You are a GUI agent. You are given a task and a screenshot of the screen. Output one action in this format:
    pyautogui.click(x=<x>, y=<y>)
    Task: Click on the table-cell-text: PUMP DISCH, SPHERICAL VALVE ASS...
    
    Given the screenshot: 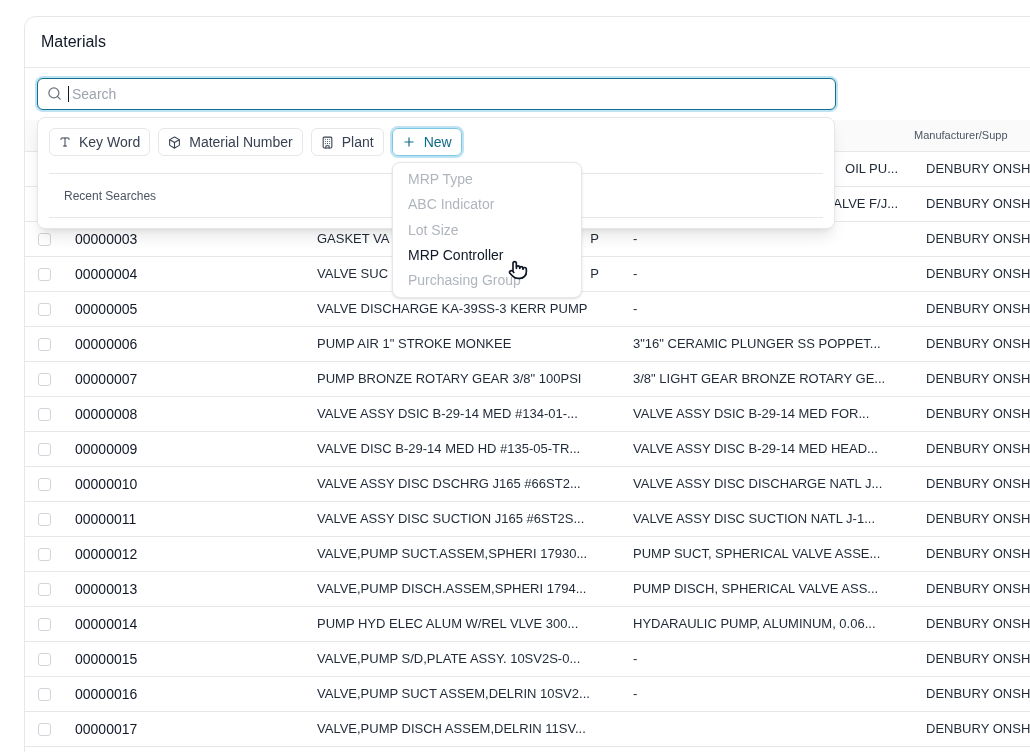 What is the action you would take?
    pyautogui.click(x=756, y=589)
    